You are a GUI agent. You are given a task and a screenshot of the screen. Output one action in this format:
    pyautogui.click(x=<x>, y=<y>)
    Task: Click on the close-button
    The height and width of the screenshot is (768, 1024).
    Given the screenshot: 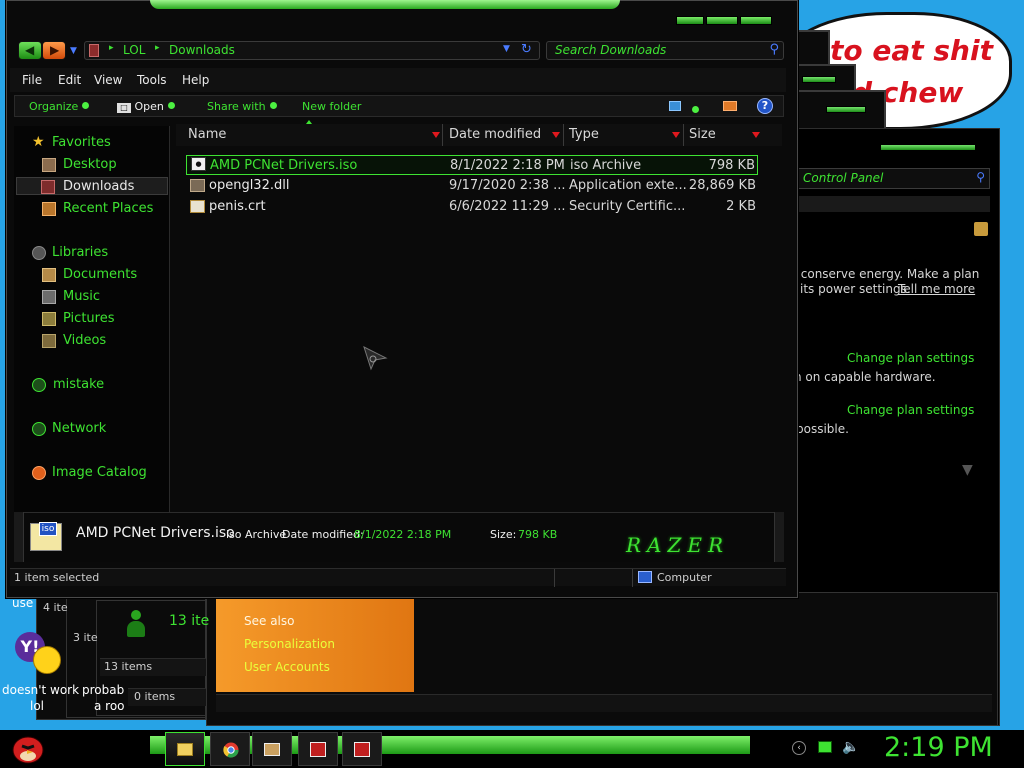 What is the action you would take?
    pyautogui.click(x=756, y=20)
    